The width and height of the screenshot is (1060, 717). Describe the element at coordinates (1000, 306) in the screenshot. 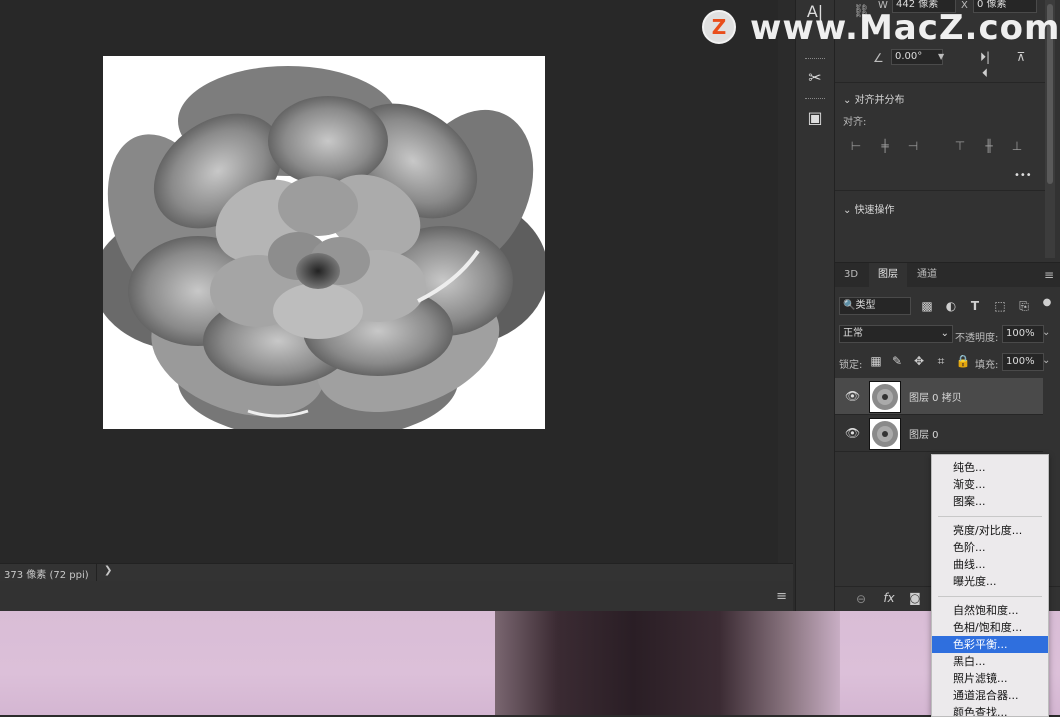

I see `shape-filter-icon: ⬚` at that location.